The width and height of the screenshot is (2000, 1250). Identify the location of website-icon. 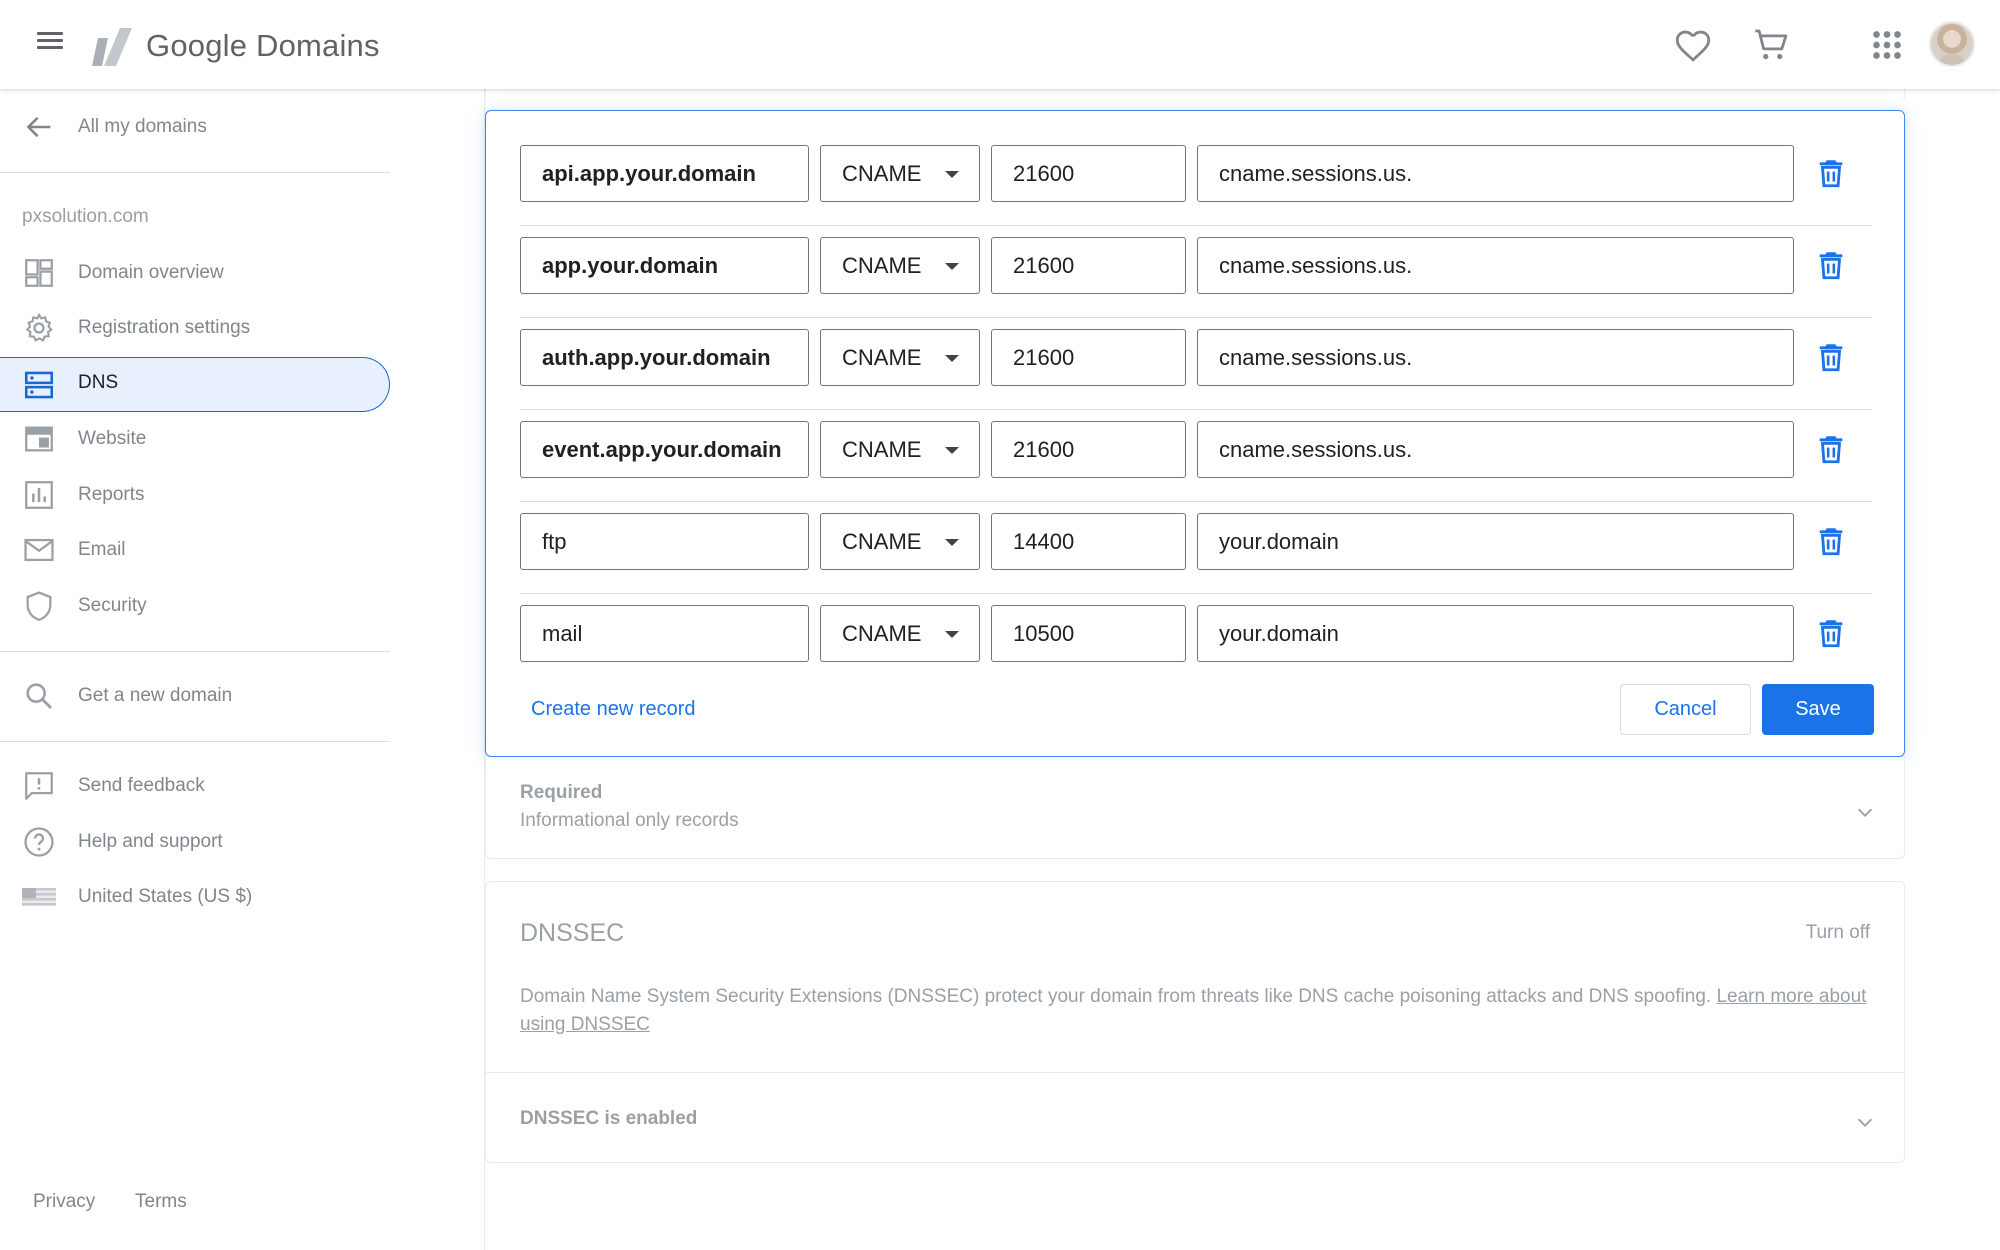
(39, 439).